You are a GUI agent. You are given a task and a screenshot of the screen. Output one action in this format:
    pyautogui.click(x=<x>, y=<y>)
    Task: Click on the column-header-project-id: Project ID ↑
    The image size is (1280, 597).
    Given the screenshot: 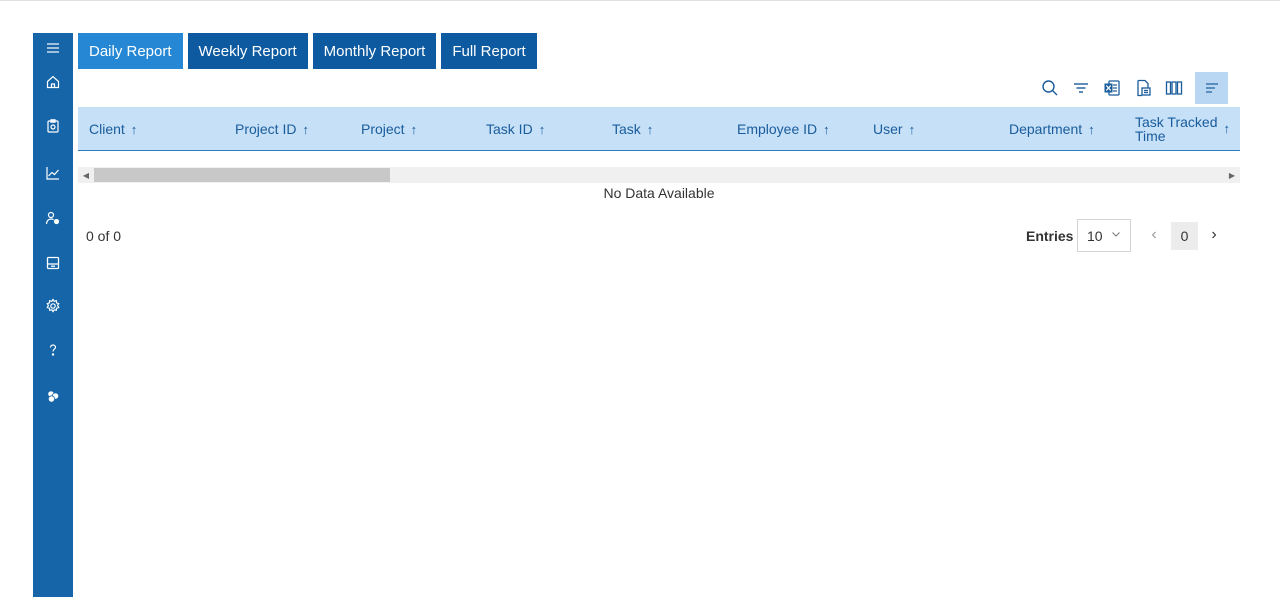 What is the action you would take?
    pyautogui.click(x=272, y=129)
    